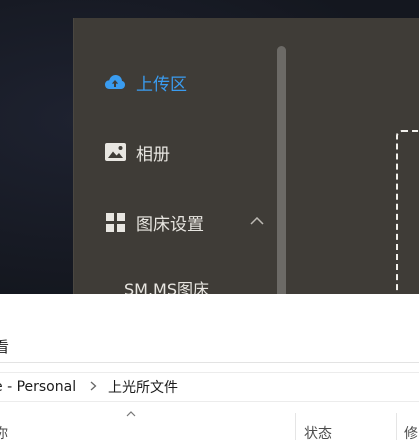  Describe the element at coordinates (209, 423) in the screenshot. I see `column-headers: 你 状态 修` at that location.